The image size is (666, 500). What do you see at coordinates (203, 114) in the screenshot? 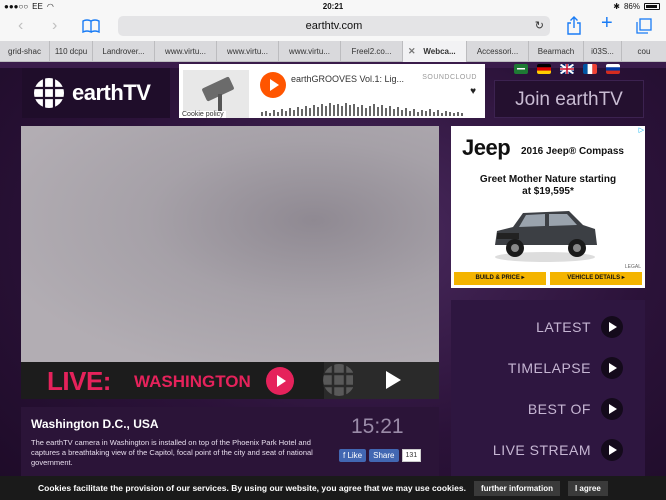
I see `cookie-policy-link: Cookie policy` at bounding box center [203, 114].